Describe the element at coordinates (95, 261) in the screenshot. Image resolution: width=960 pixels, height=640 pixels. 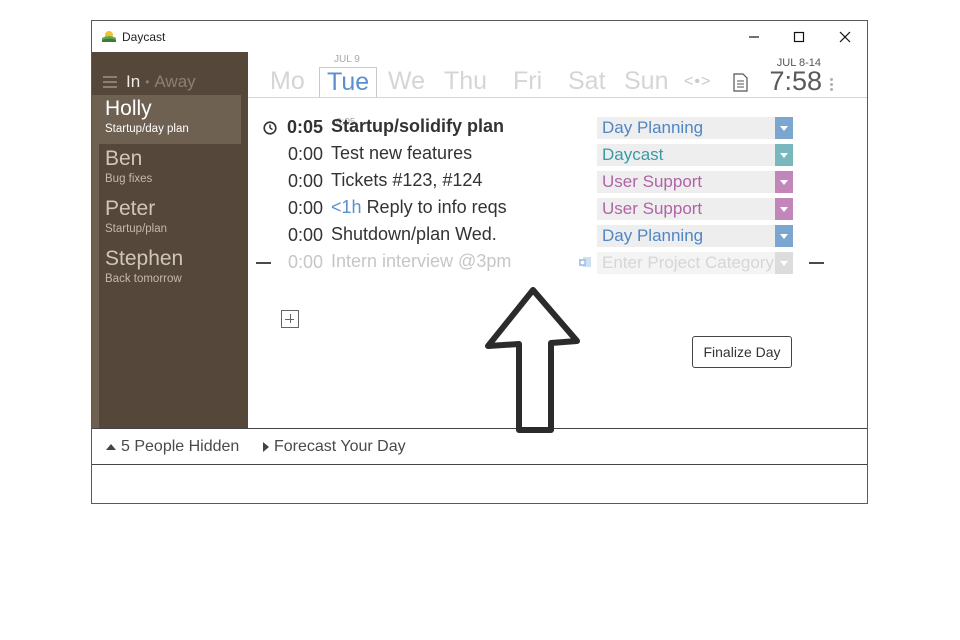
I see `sidebar-accent-strip` at that location.